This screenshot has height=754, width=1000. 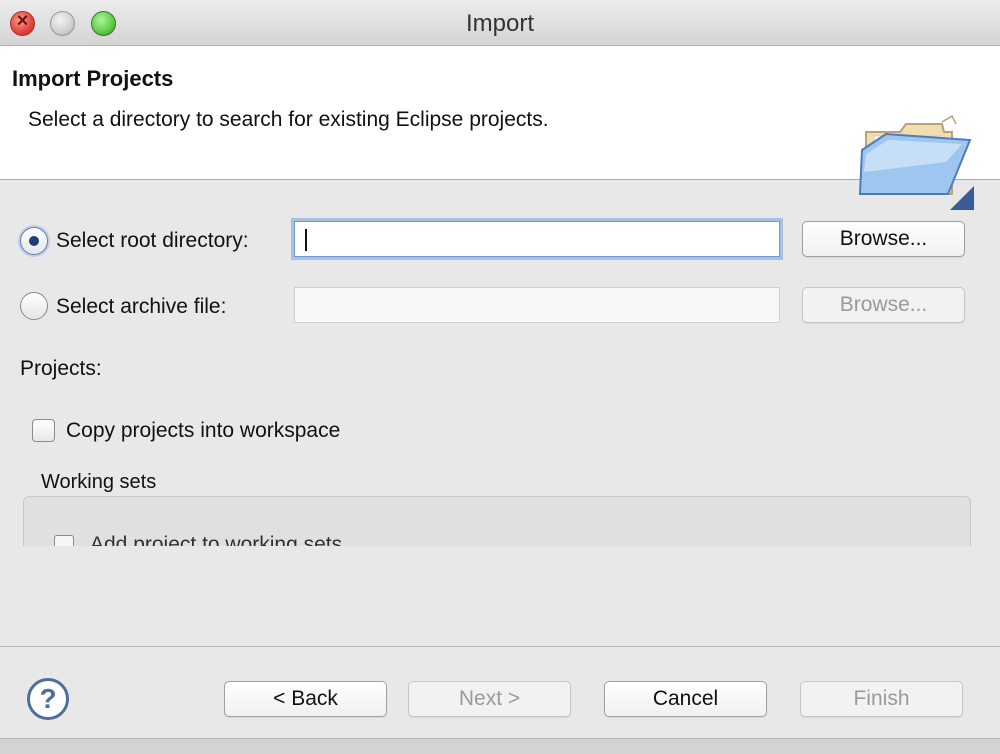 What do you see at coordinates (306, 240) in the screenshot?
I see `text-caret` at bounding box center [306, 240].